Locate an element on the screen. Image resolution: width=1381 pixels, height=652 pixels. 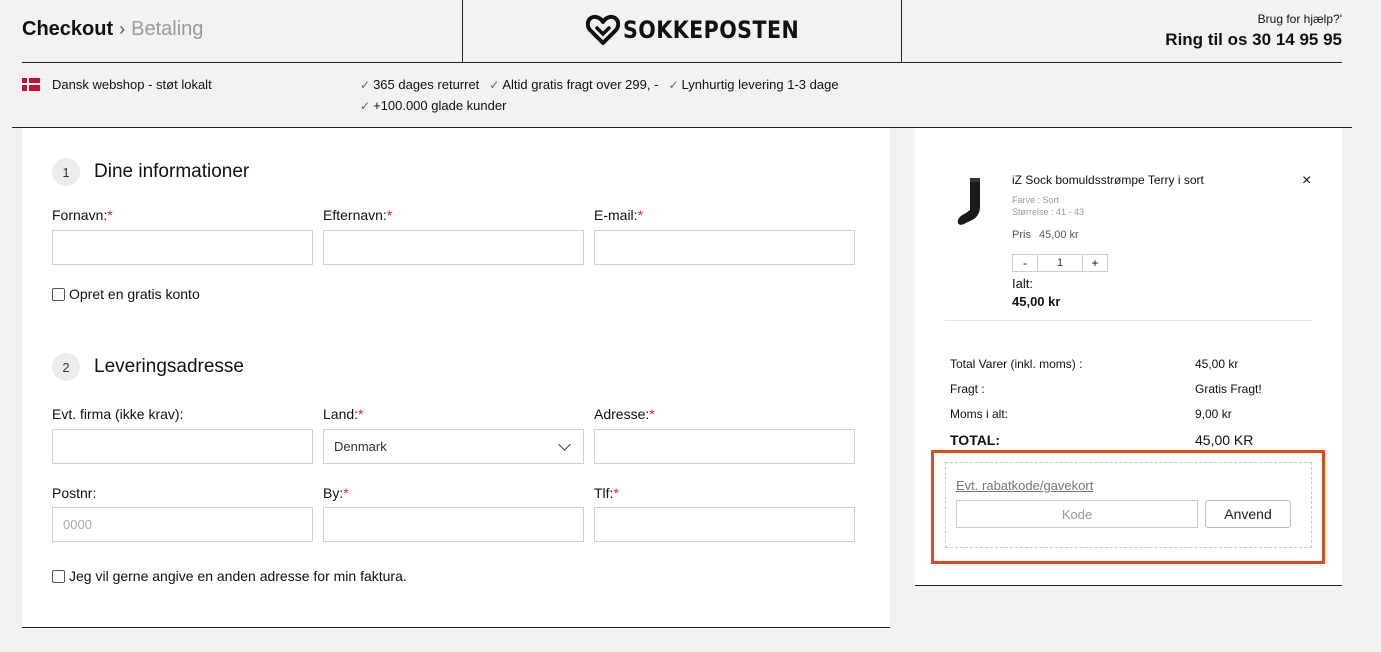
product-color: Farve : Sort is located at coordinates (1036, 200).